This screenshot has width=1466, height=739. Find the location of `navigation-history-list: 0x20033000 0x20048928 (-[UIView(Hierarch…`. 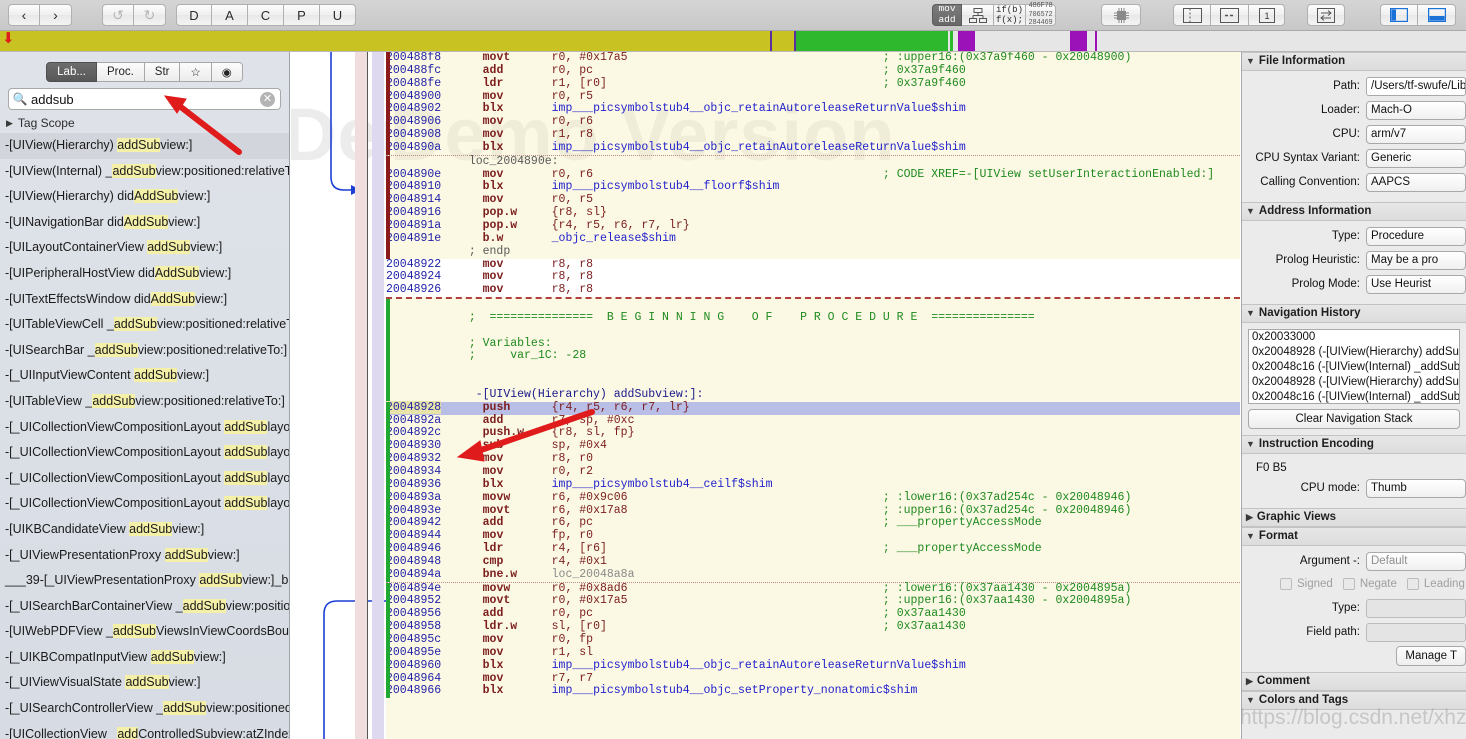

navigation-history-list: 0x20033000 0x20048928 (-[UIView(Hierarch… is located at coordinates (1354, 366).